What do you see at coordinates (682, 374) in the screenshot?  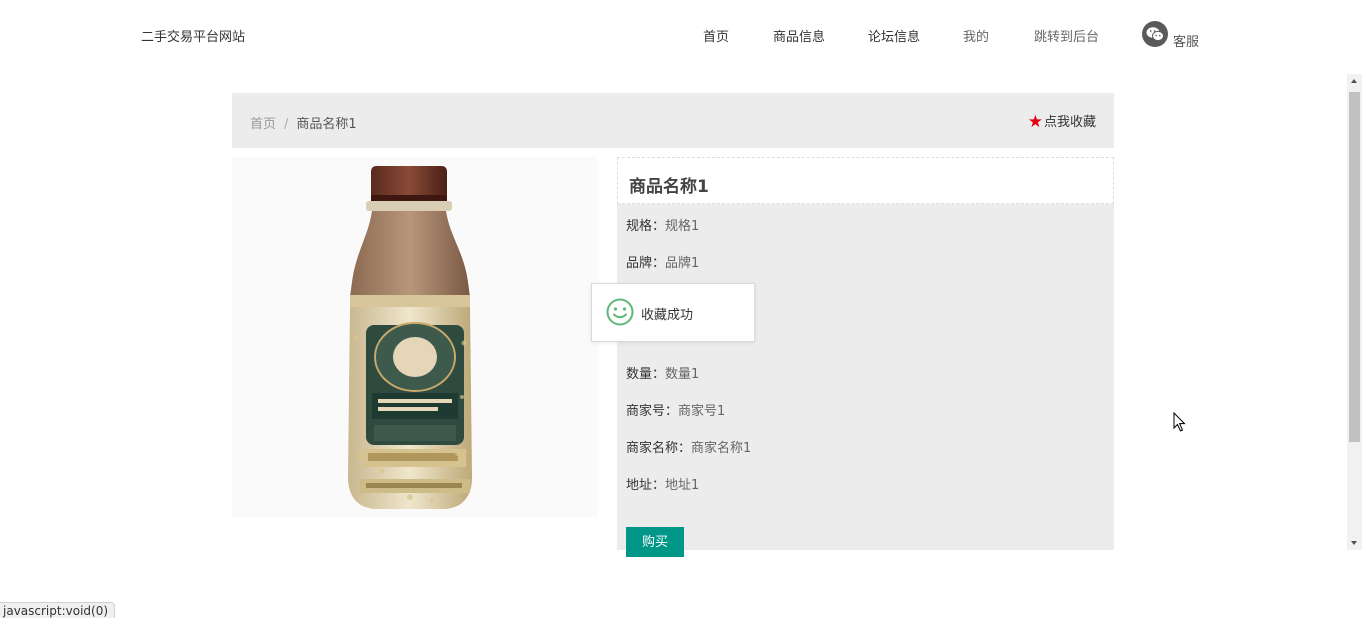 I see `field-value: 数量1` at bounding box center [682, 374].